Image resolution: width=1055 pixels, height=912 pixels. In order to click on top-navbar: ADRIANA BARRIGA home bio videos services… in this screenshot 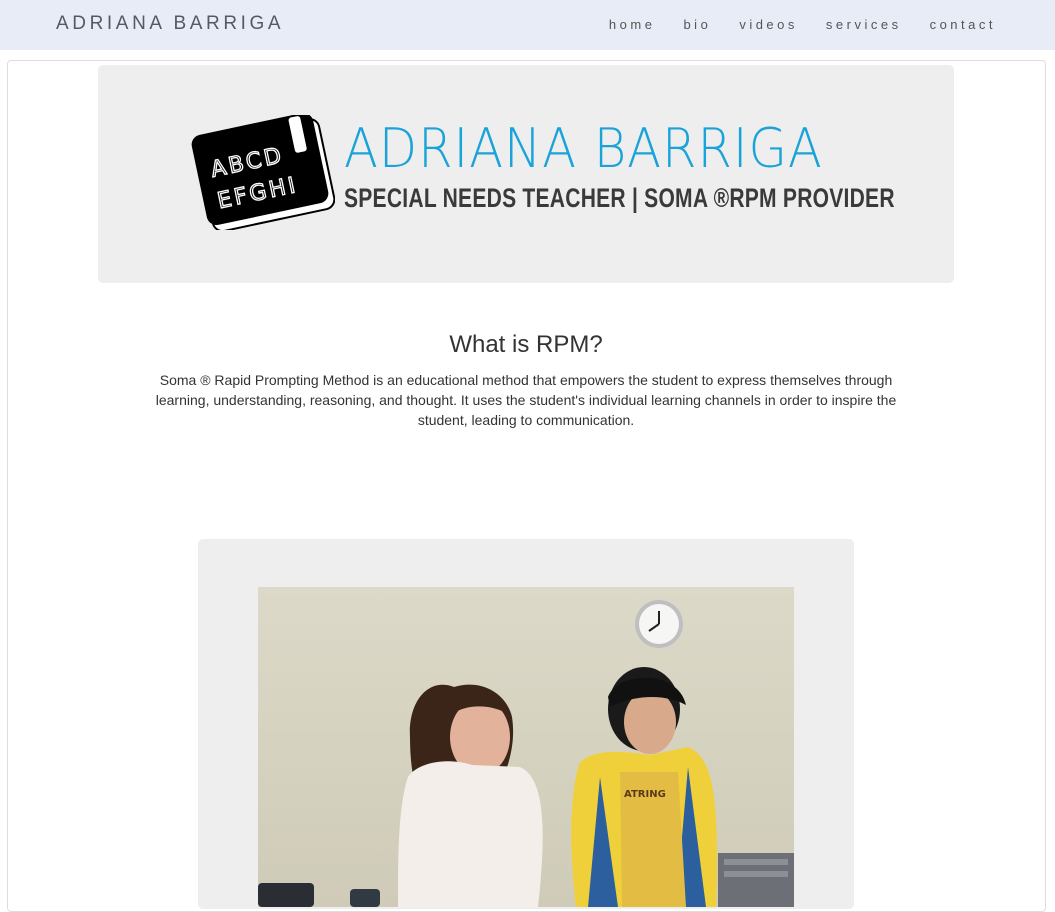, I will do `click(527, 25)`.